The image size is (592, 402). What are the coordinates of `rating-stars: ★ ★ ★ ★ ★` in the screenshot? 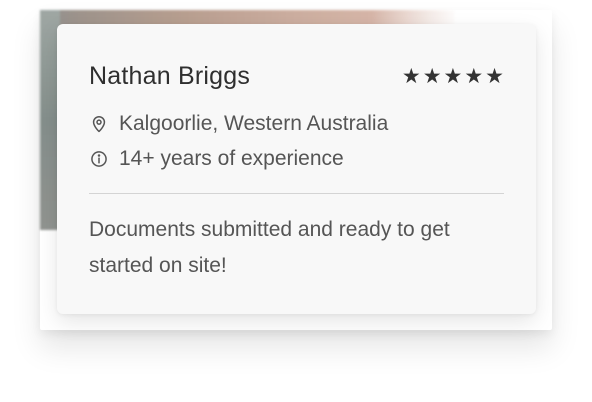 It's located at (453, 76).